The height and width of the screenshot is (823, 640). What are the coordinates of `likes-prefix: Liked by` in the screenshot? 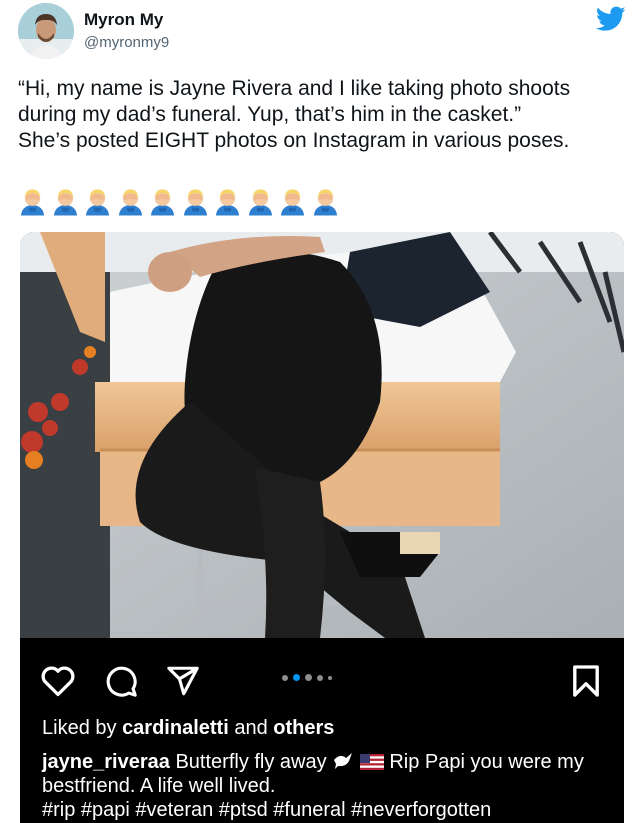 It's located at (79, 728).